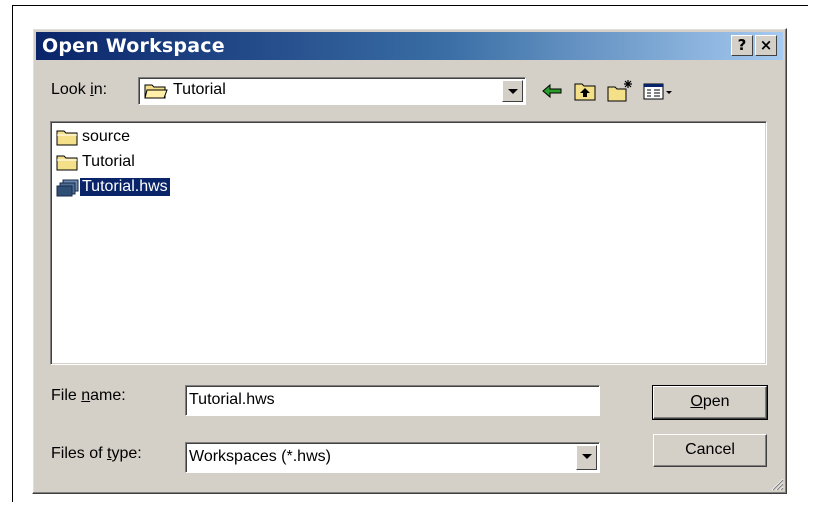 The image size is (814, 507). Describe the element at coordinates (777, 484) in the screenshot. I see `resize-grip-icon` at that location.